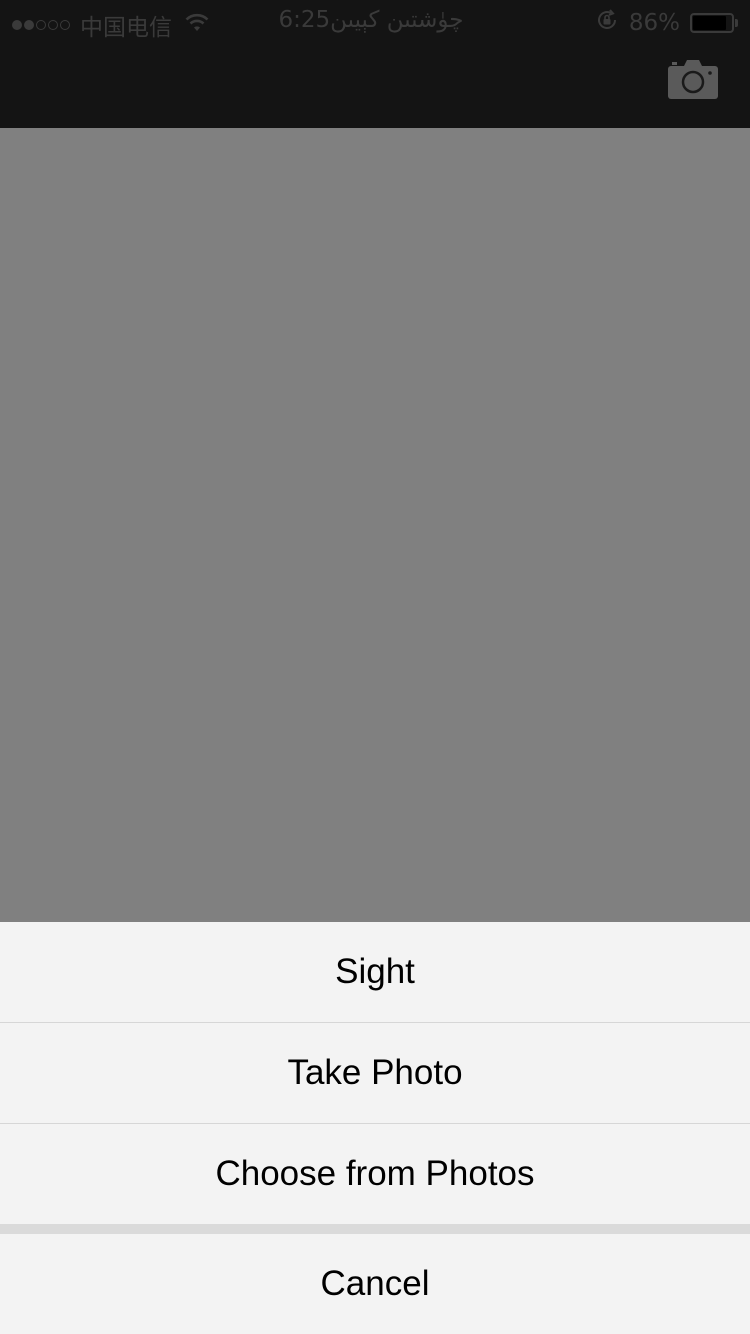 The height and width of the screenshot is (1334, 750). What do you see at coordinates (709, 23) in the screenshot?
I see `battery-level-fill` at bounding box center [709, 23].